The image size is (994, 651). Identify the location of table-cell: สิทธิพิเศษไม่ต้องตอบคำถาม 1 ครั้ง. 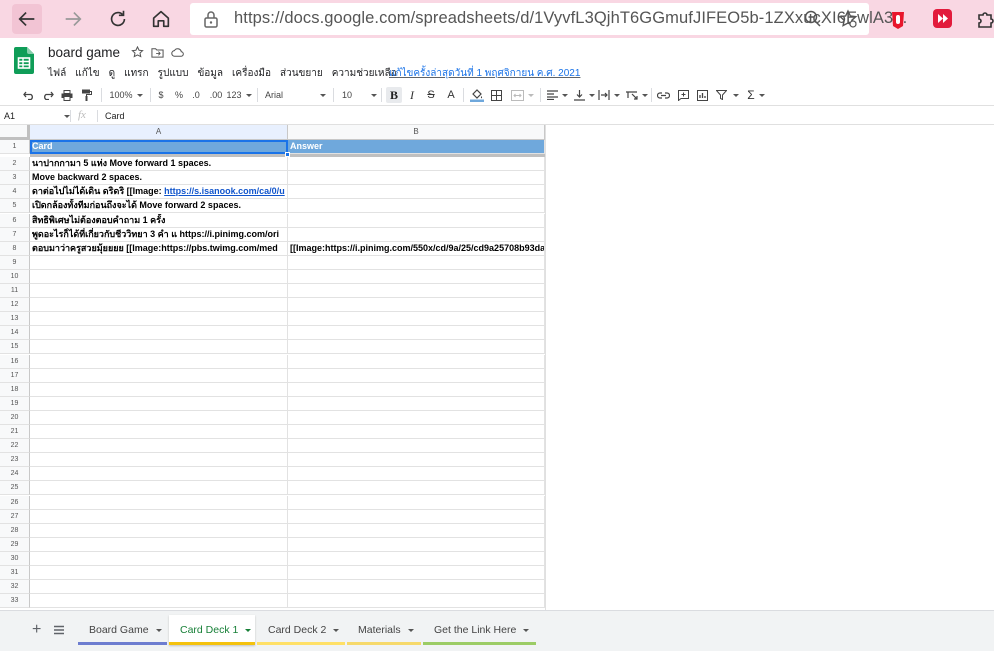
(159, 220).